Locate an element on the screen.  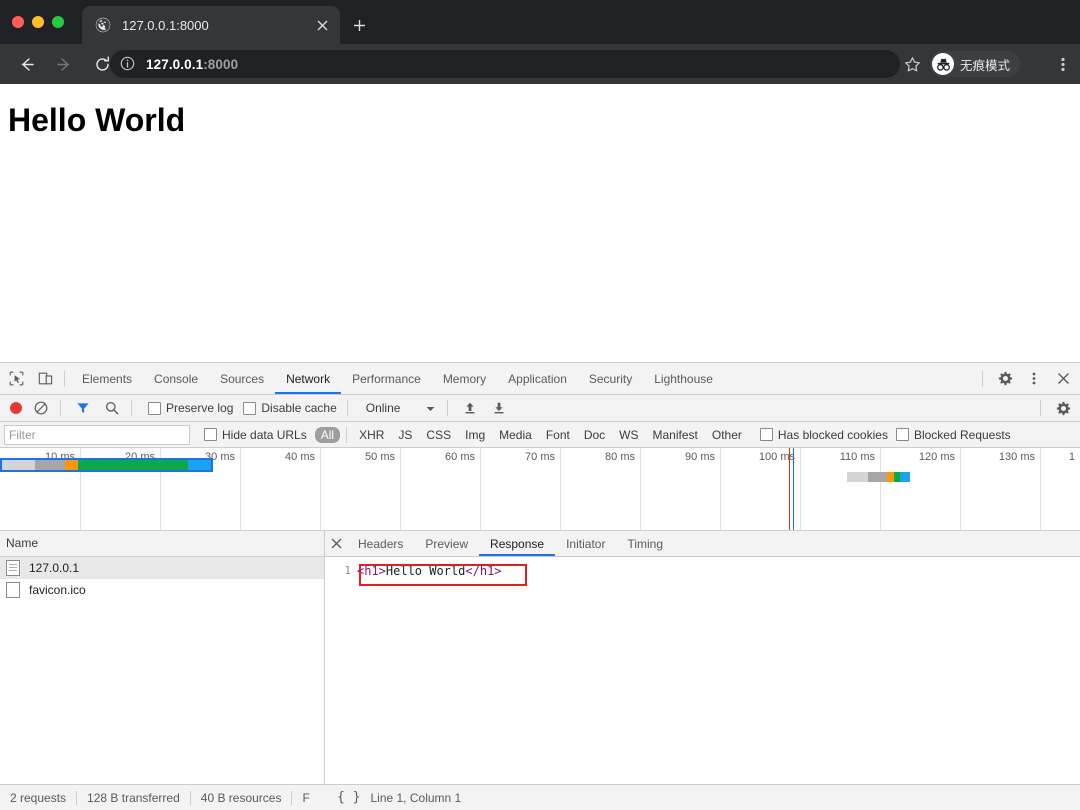
hide-data-urls-checkbox: Hide data URLs is located at coordinates (255, 435).